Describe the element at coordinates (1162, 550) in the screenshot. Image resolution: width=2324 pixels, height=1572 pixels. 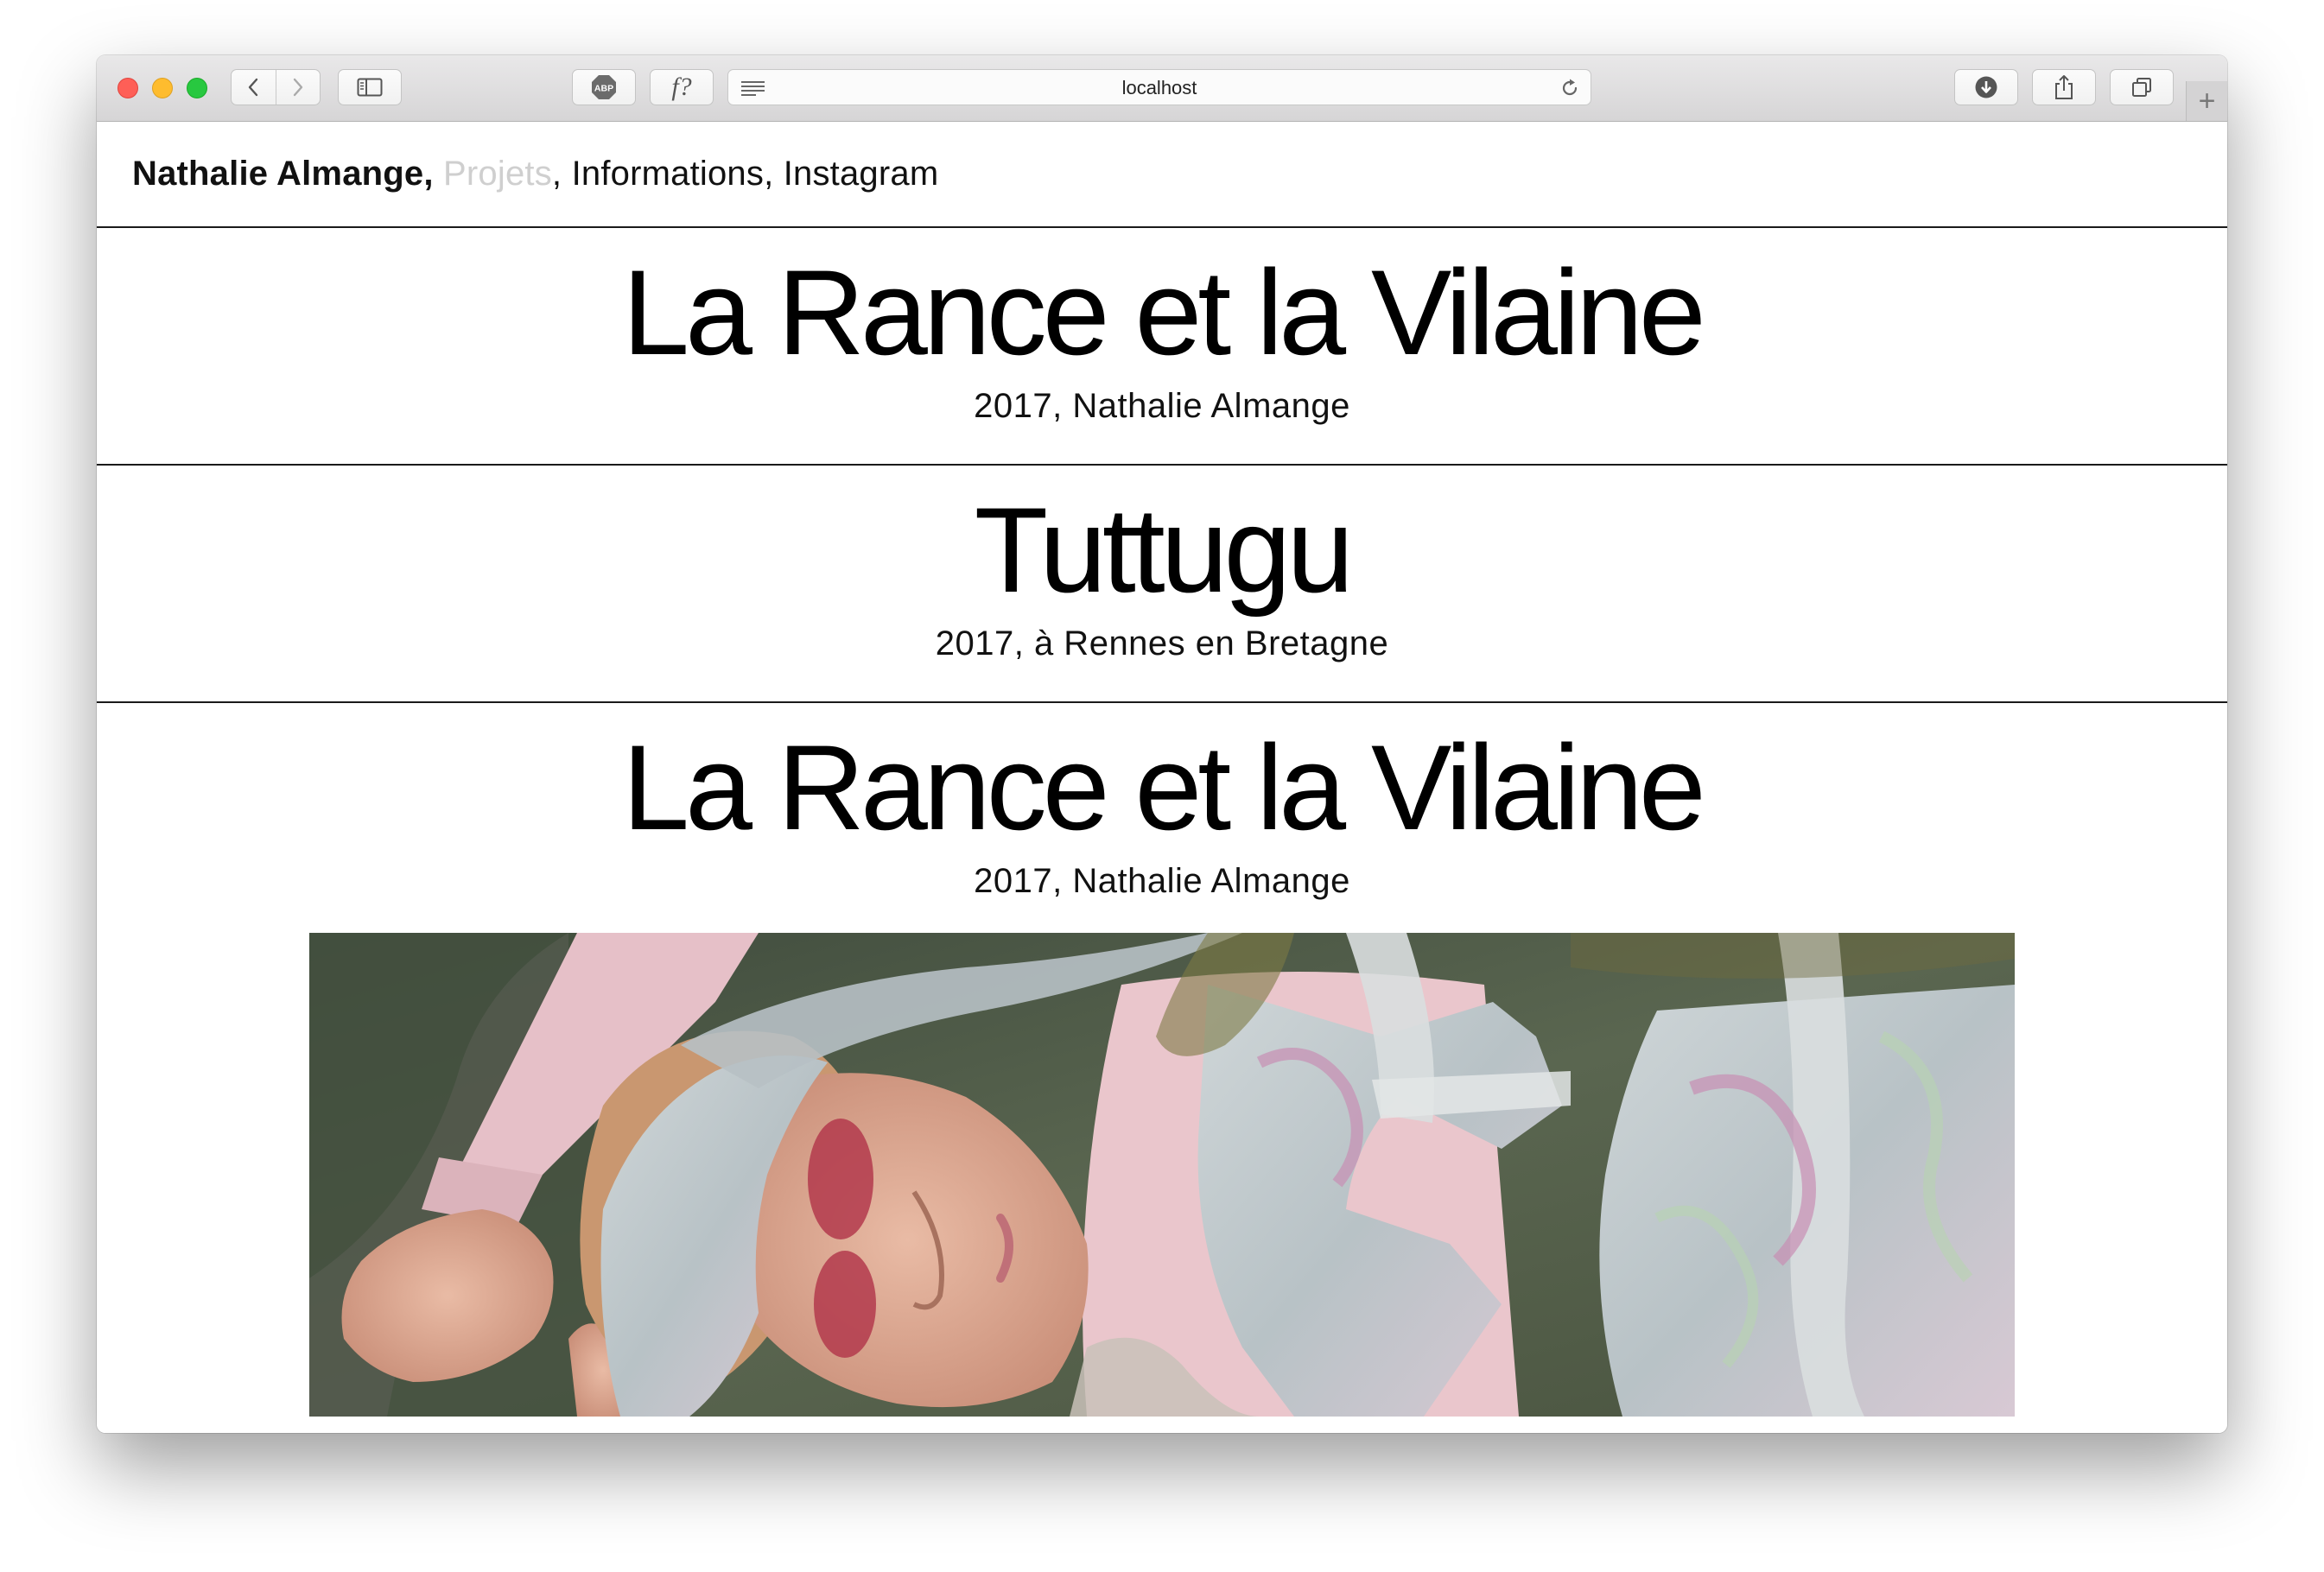
I see `project-title: Tuttugu` at that location.